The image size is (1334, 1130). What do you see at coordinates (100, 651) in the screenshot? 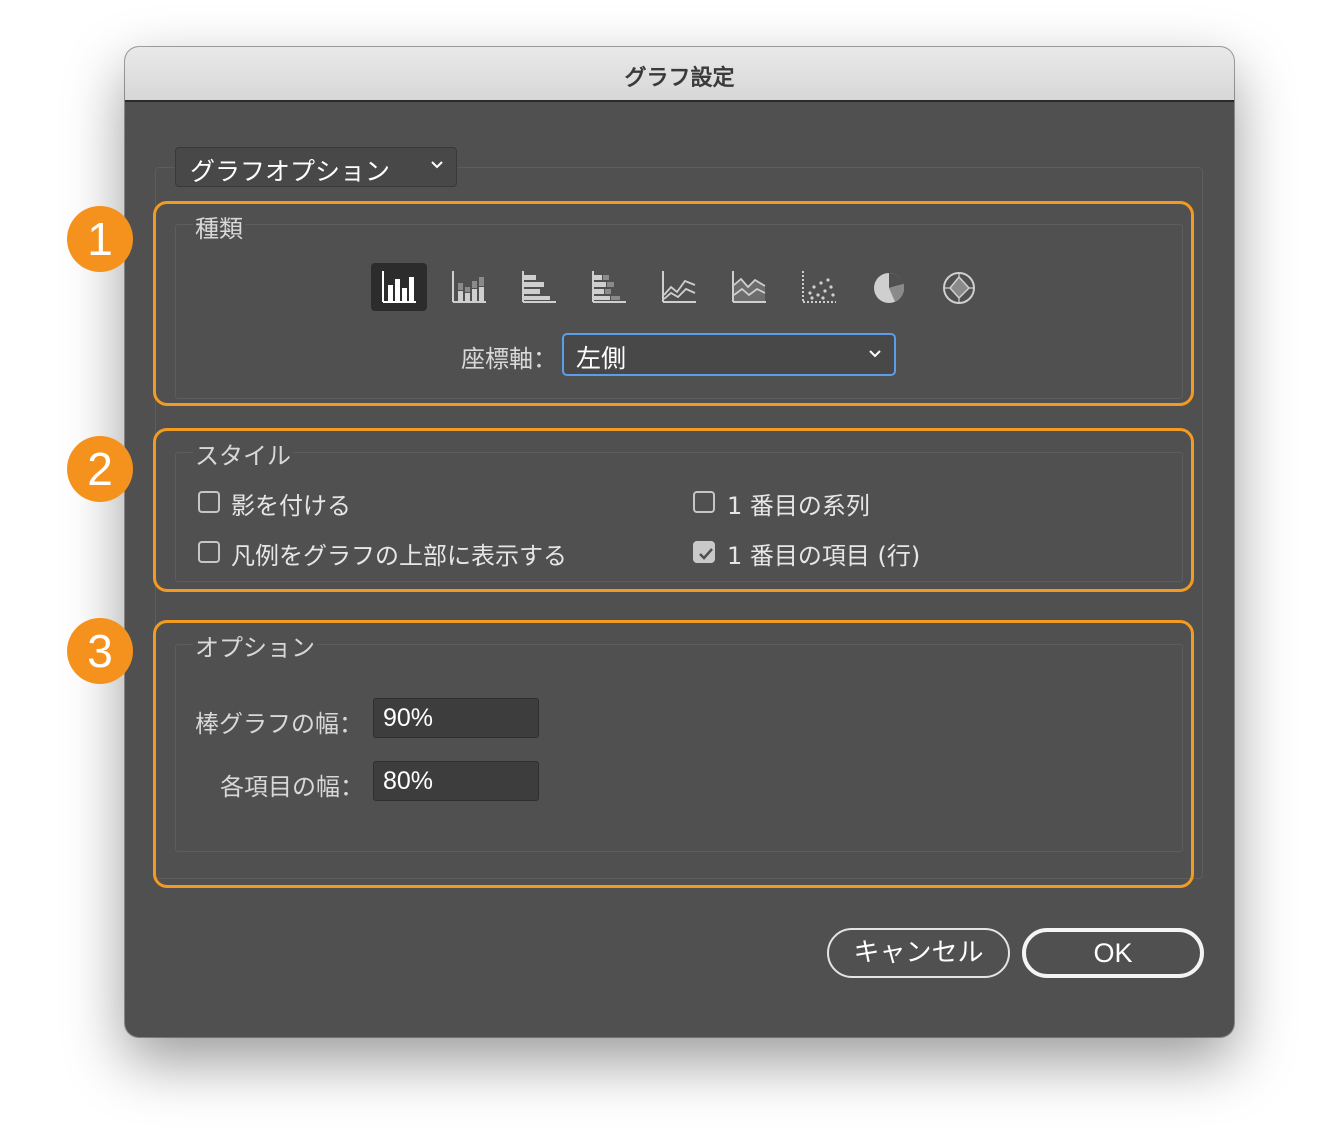
I see `annotation-badge-3: 3` at bounding box center [100, 651].